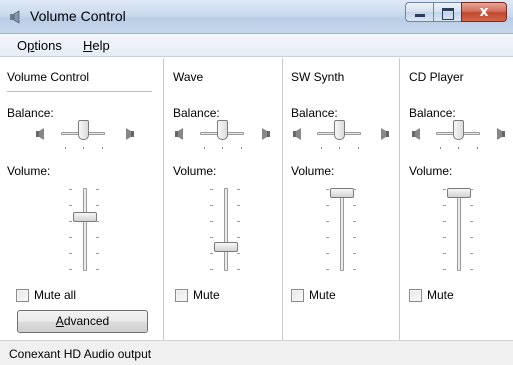 This screenshot has width=513, height=365. I want to click on advanced-button: Advanced, so click(82, 321).